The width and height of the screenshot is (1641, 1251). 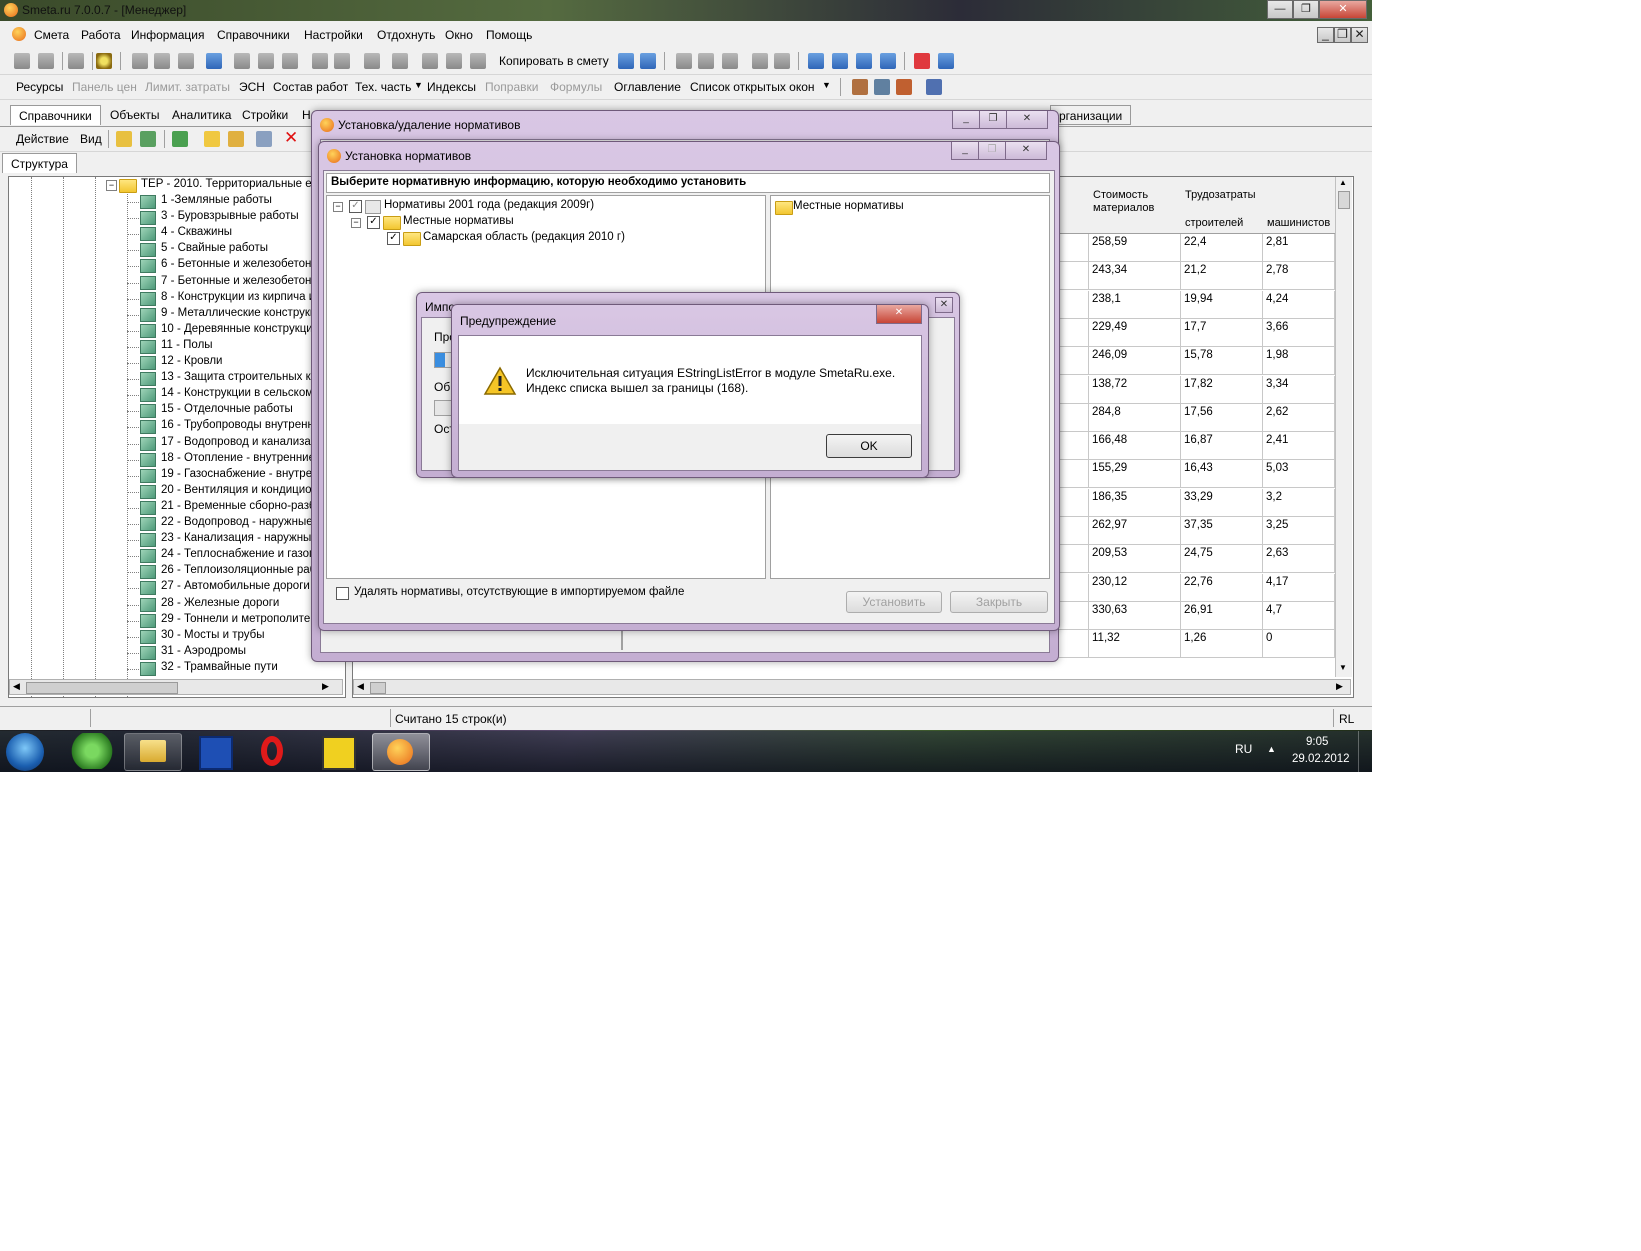 I want to click on tree-item: 18 - Отопление - внутренние у, so click(x=177, y=460).